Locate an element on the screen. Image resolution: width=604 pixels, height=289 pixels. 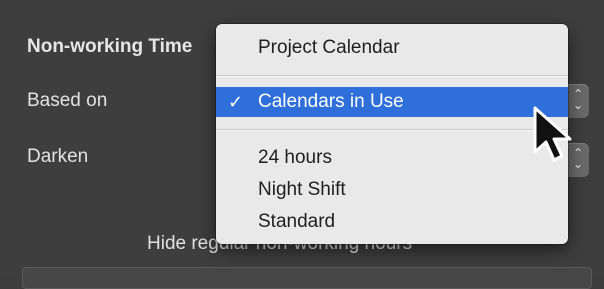
menu-item-calendars-in-use: ✓ Calendars in Use is located at coordinates (392, 102).